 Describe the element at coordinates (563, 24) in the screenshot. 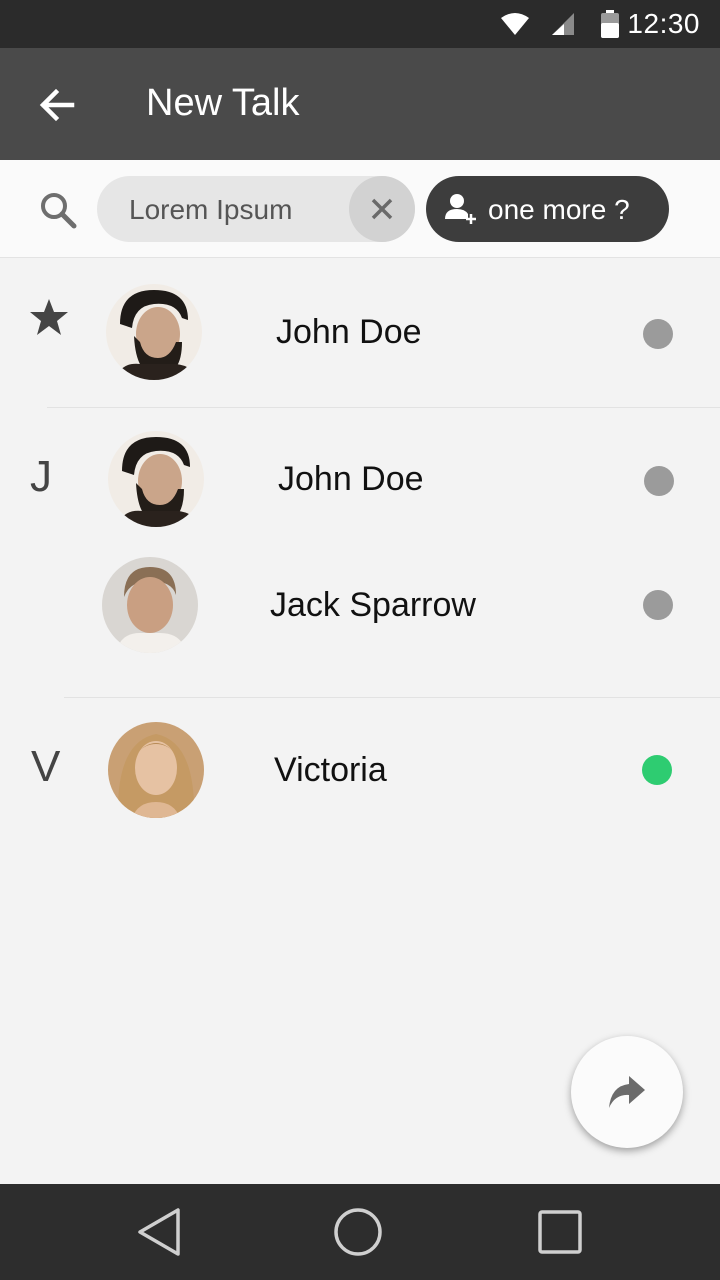

I see `cell-signal-icon` at that location.